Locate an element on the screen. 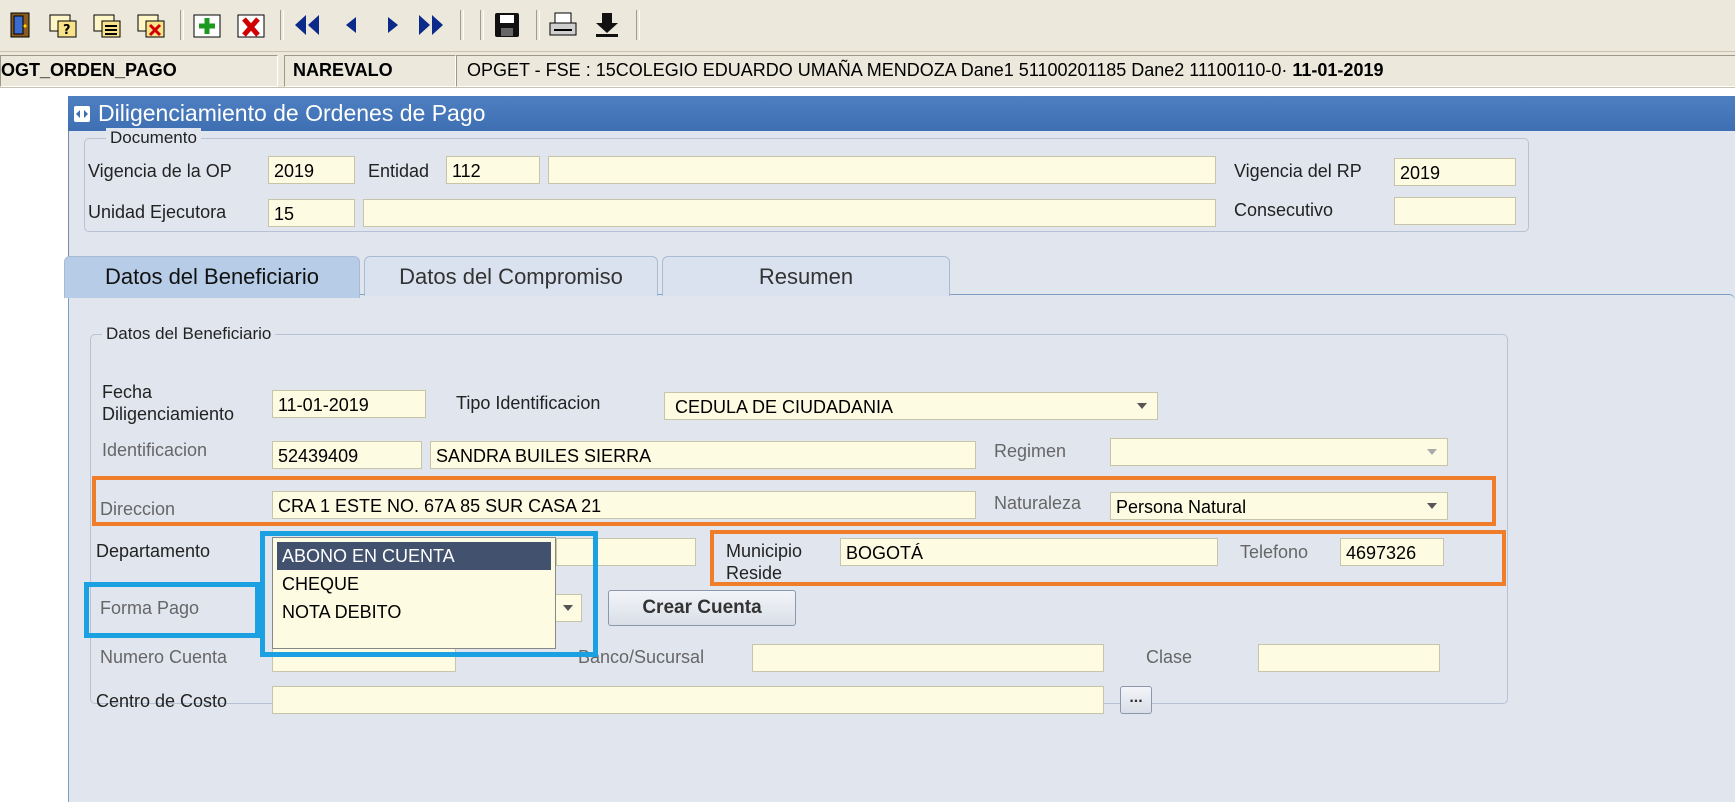  exit-door-icon is located at coordinates (21, 25).